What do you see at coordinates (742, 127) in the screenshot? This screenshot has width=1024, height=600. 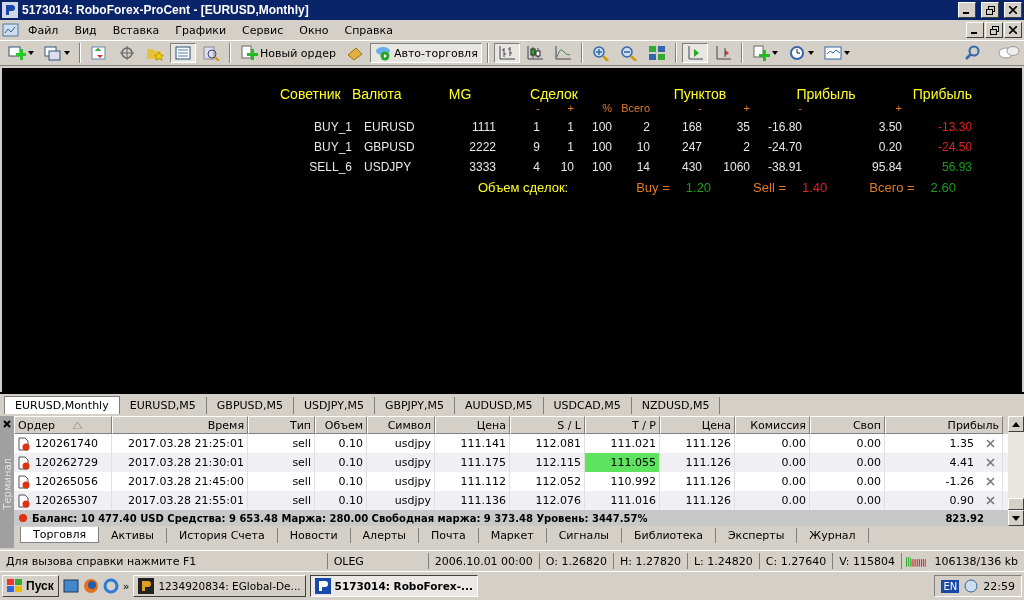 I see `table-cell-text: 35` at bounding box center [742, 127].